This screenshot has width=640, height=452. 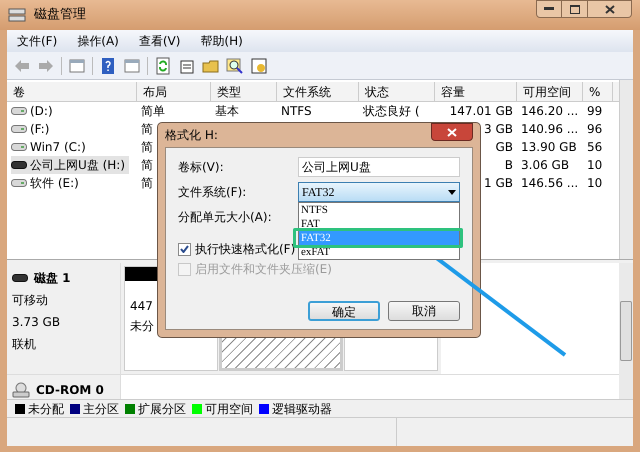 I want to click on partition-label: 447, so click(x=142, y=306).